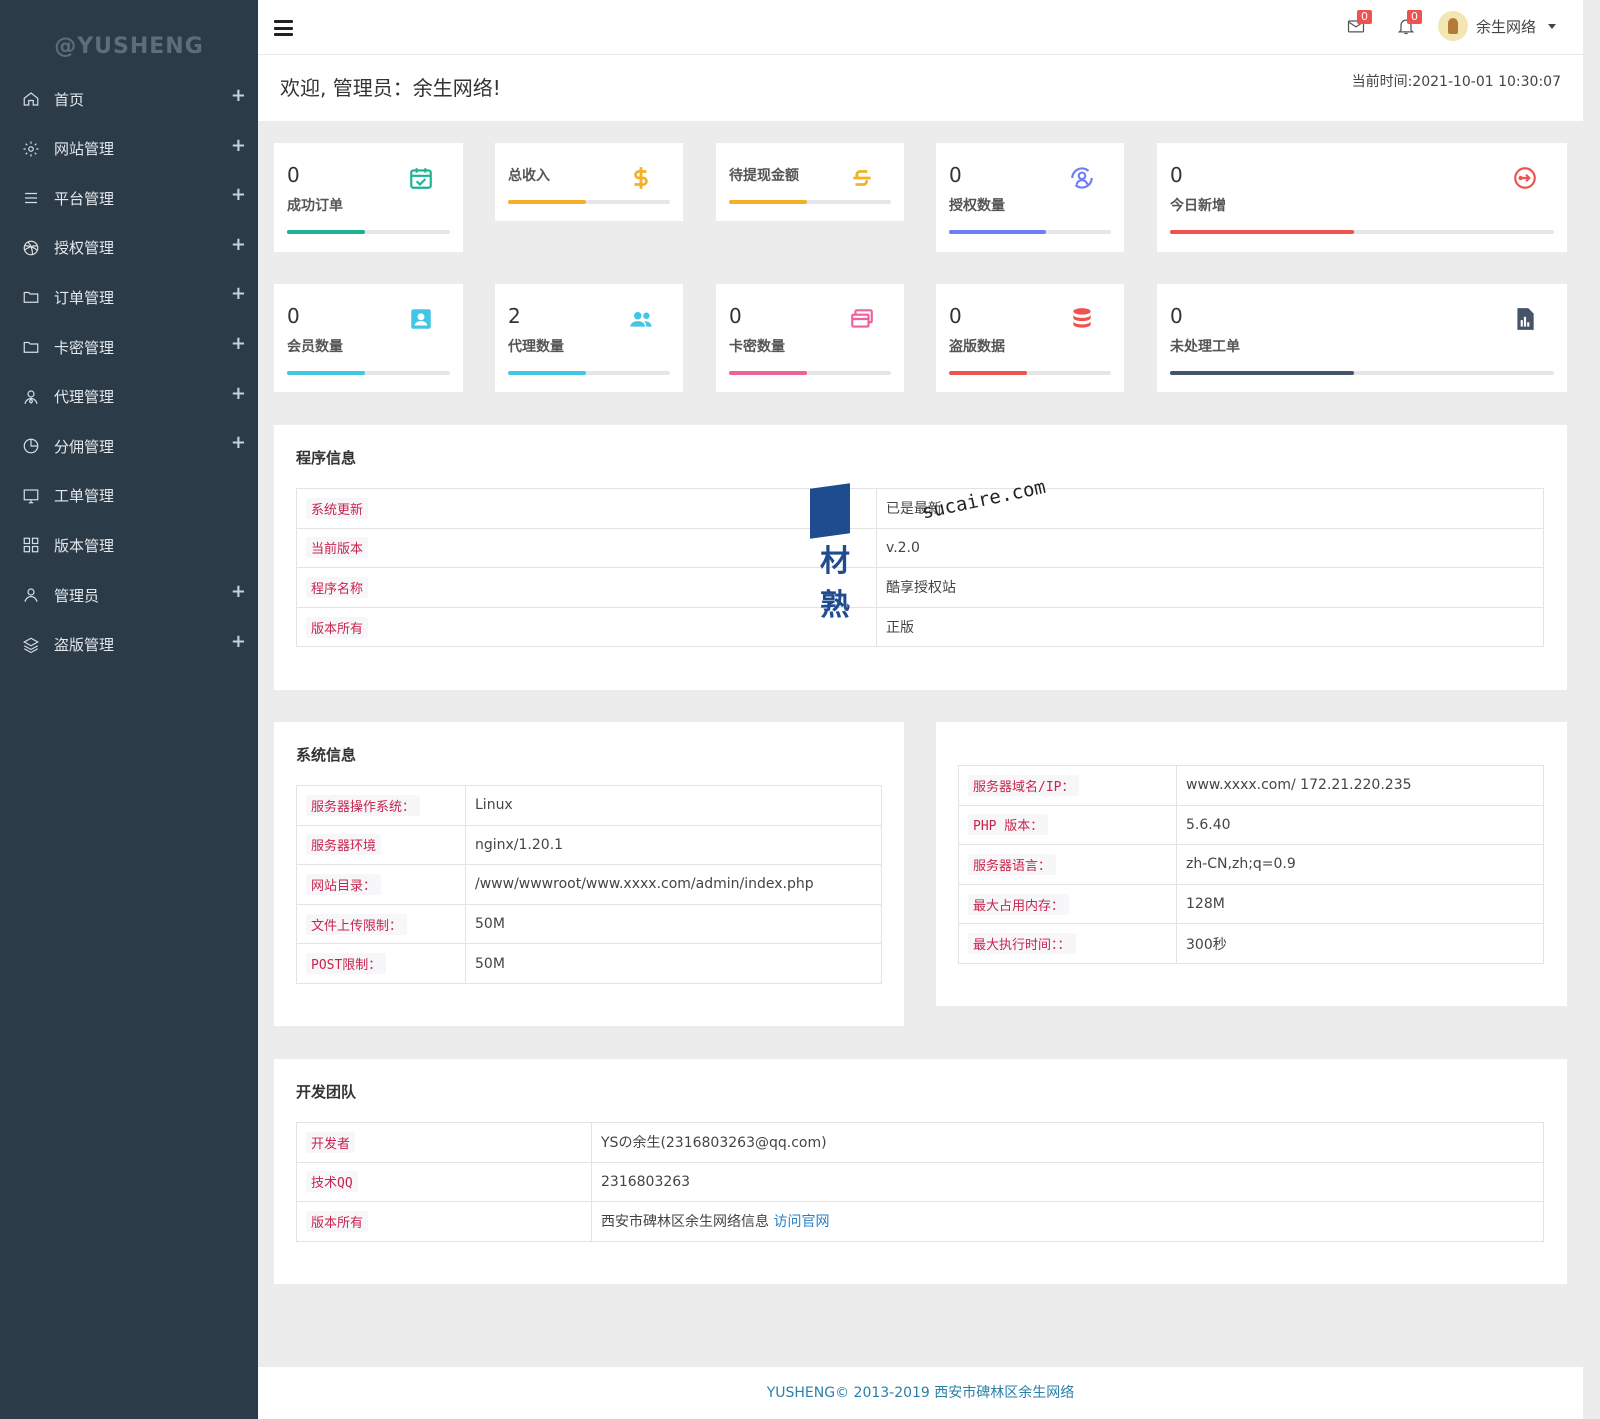  Describe the element at coordinates (1506, 26) in the screenshot. I see `user-menu-name: 余生网络` at that location.